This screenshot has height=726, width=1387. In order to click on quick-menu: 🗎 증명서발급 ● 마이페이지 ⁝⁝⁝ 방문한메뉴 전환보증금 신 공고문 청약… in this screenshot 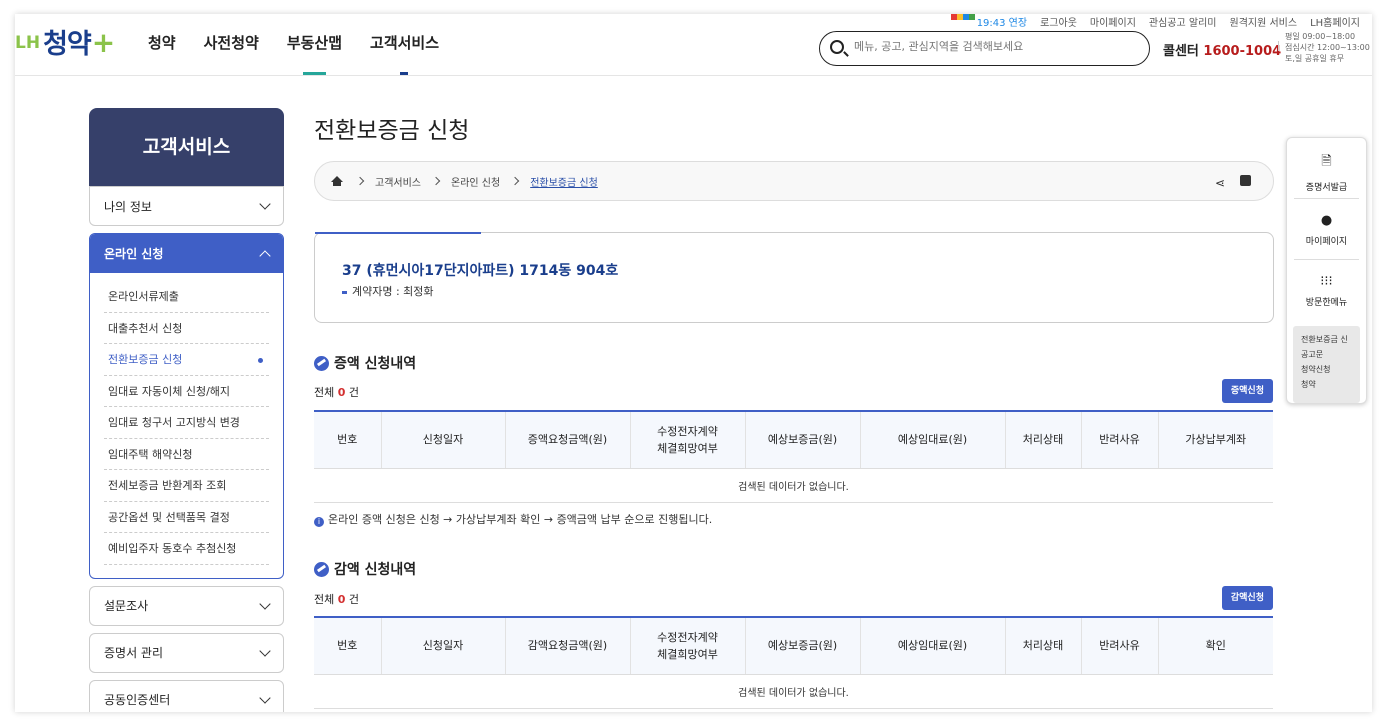, I will do `click(1326, 270)`.